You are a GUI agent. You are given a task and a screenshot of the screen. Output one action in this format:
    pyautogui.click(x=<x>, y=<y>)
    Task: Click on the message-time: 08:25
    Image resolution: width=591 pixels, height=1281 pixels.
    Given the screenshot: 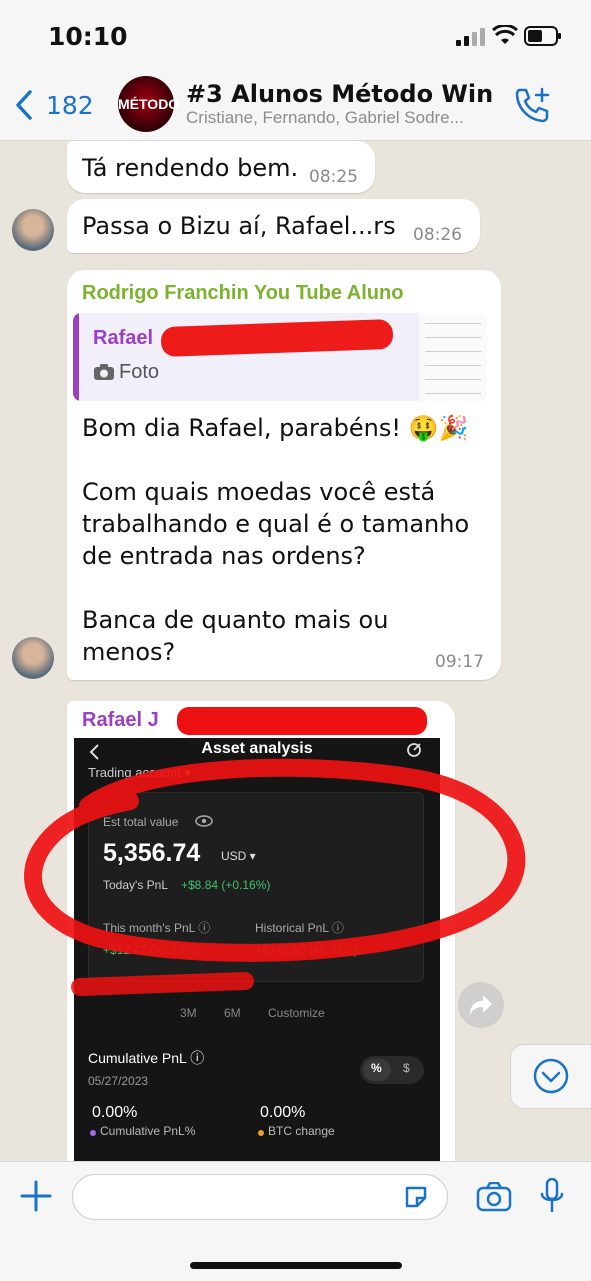 What is the action you would take?
    pyautogui.click(x=333, y=177)
    